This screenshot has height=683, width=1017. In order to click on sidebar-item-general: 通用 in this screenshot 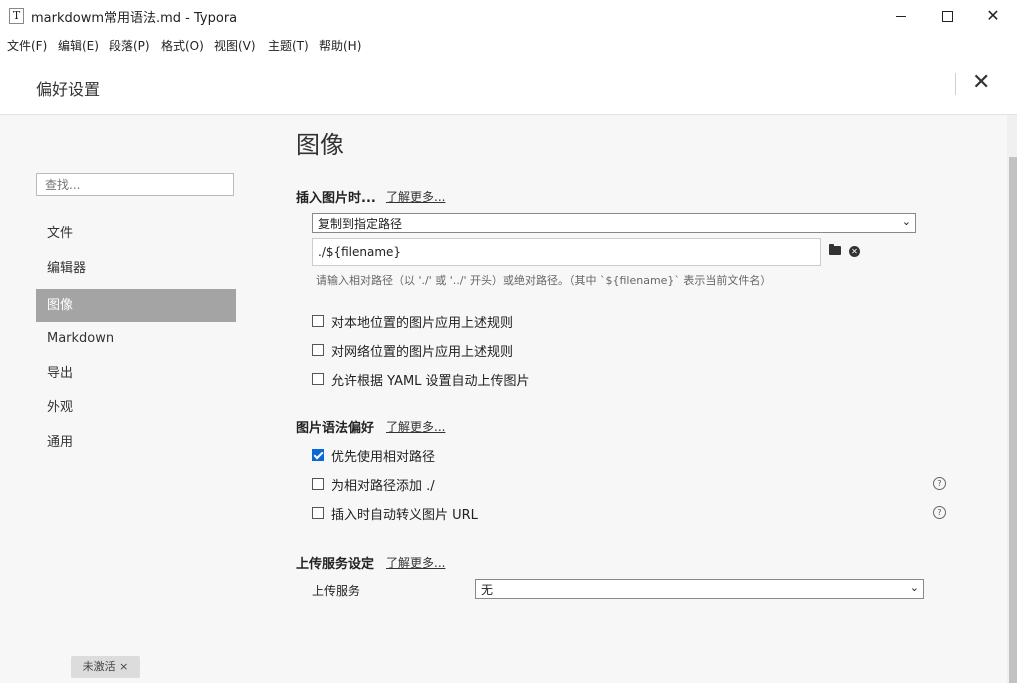, I will do `click(136, 442)`.